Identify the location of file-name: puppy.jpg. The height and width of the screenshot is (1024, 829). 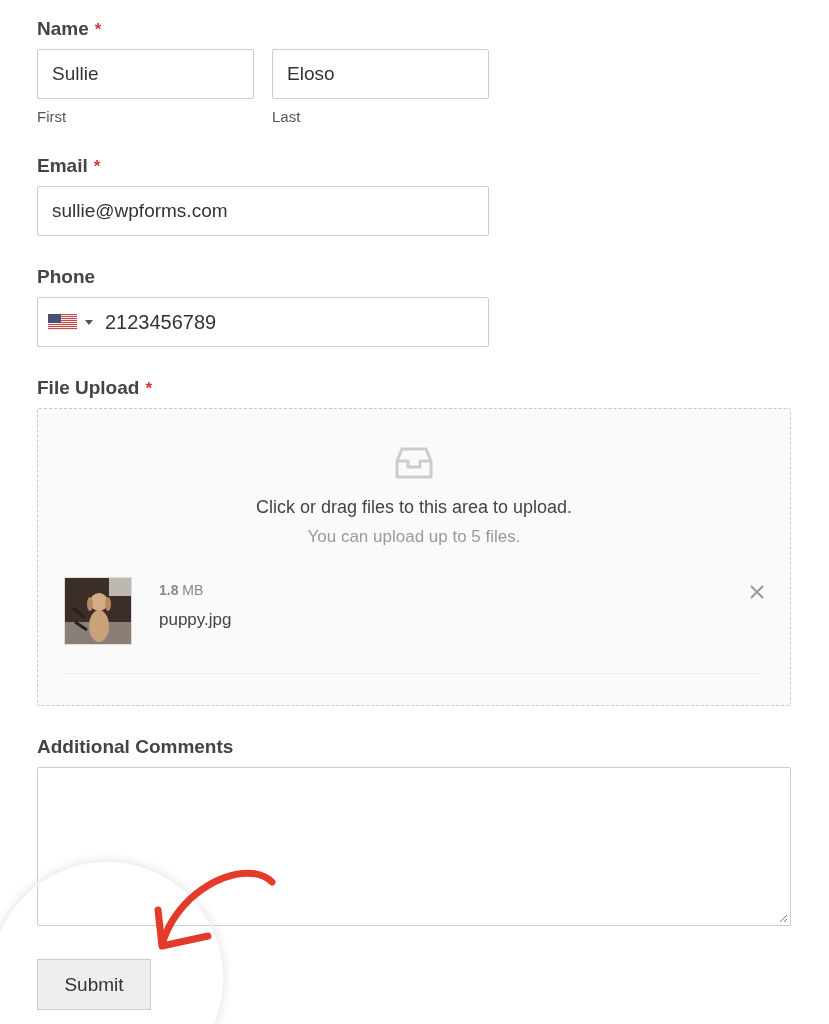
(196, 620).